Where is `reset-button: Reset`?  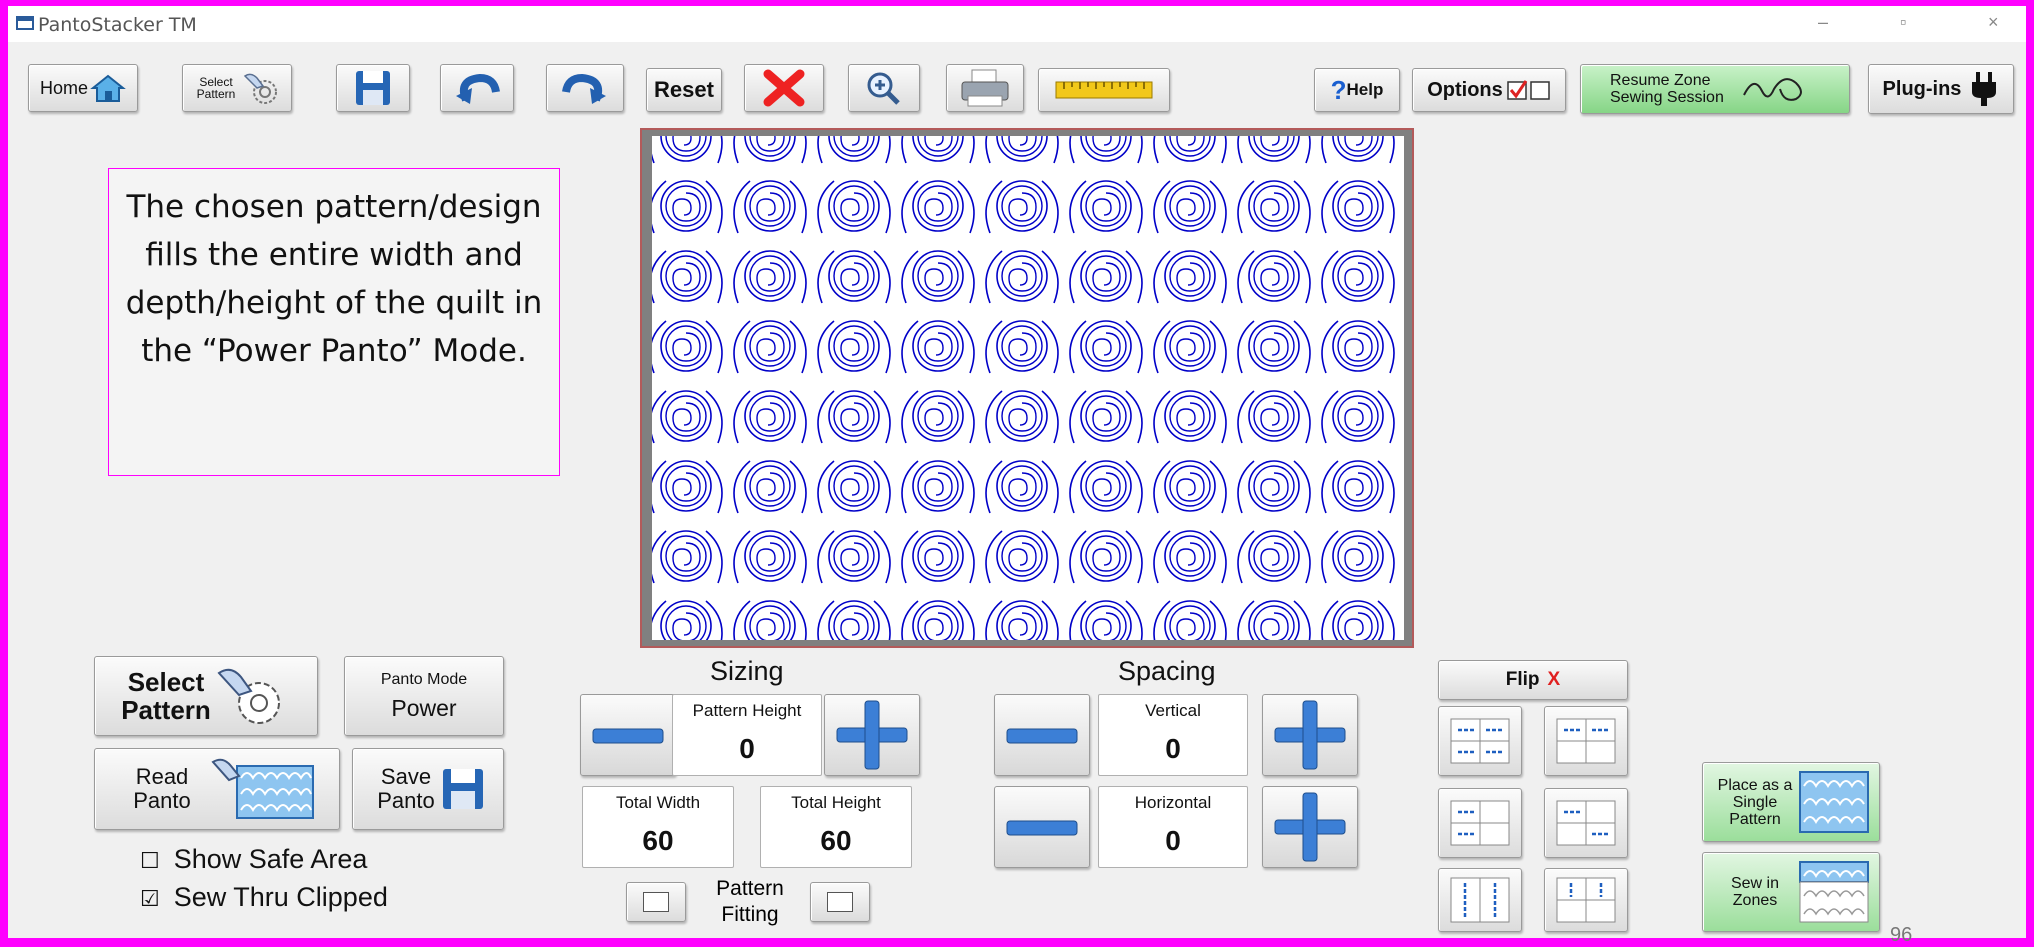
reset-button: Reset is located at coordinates (684, 90).